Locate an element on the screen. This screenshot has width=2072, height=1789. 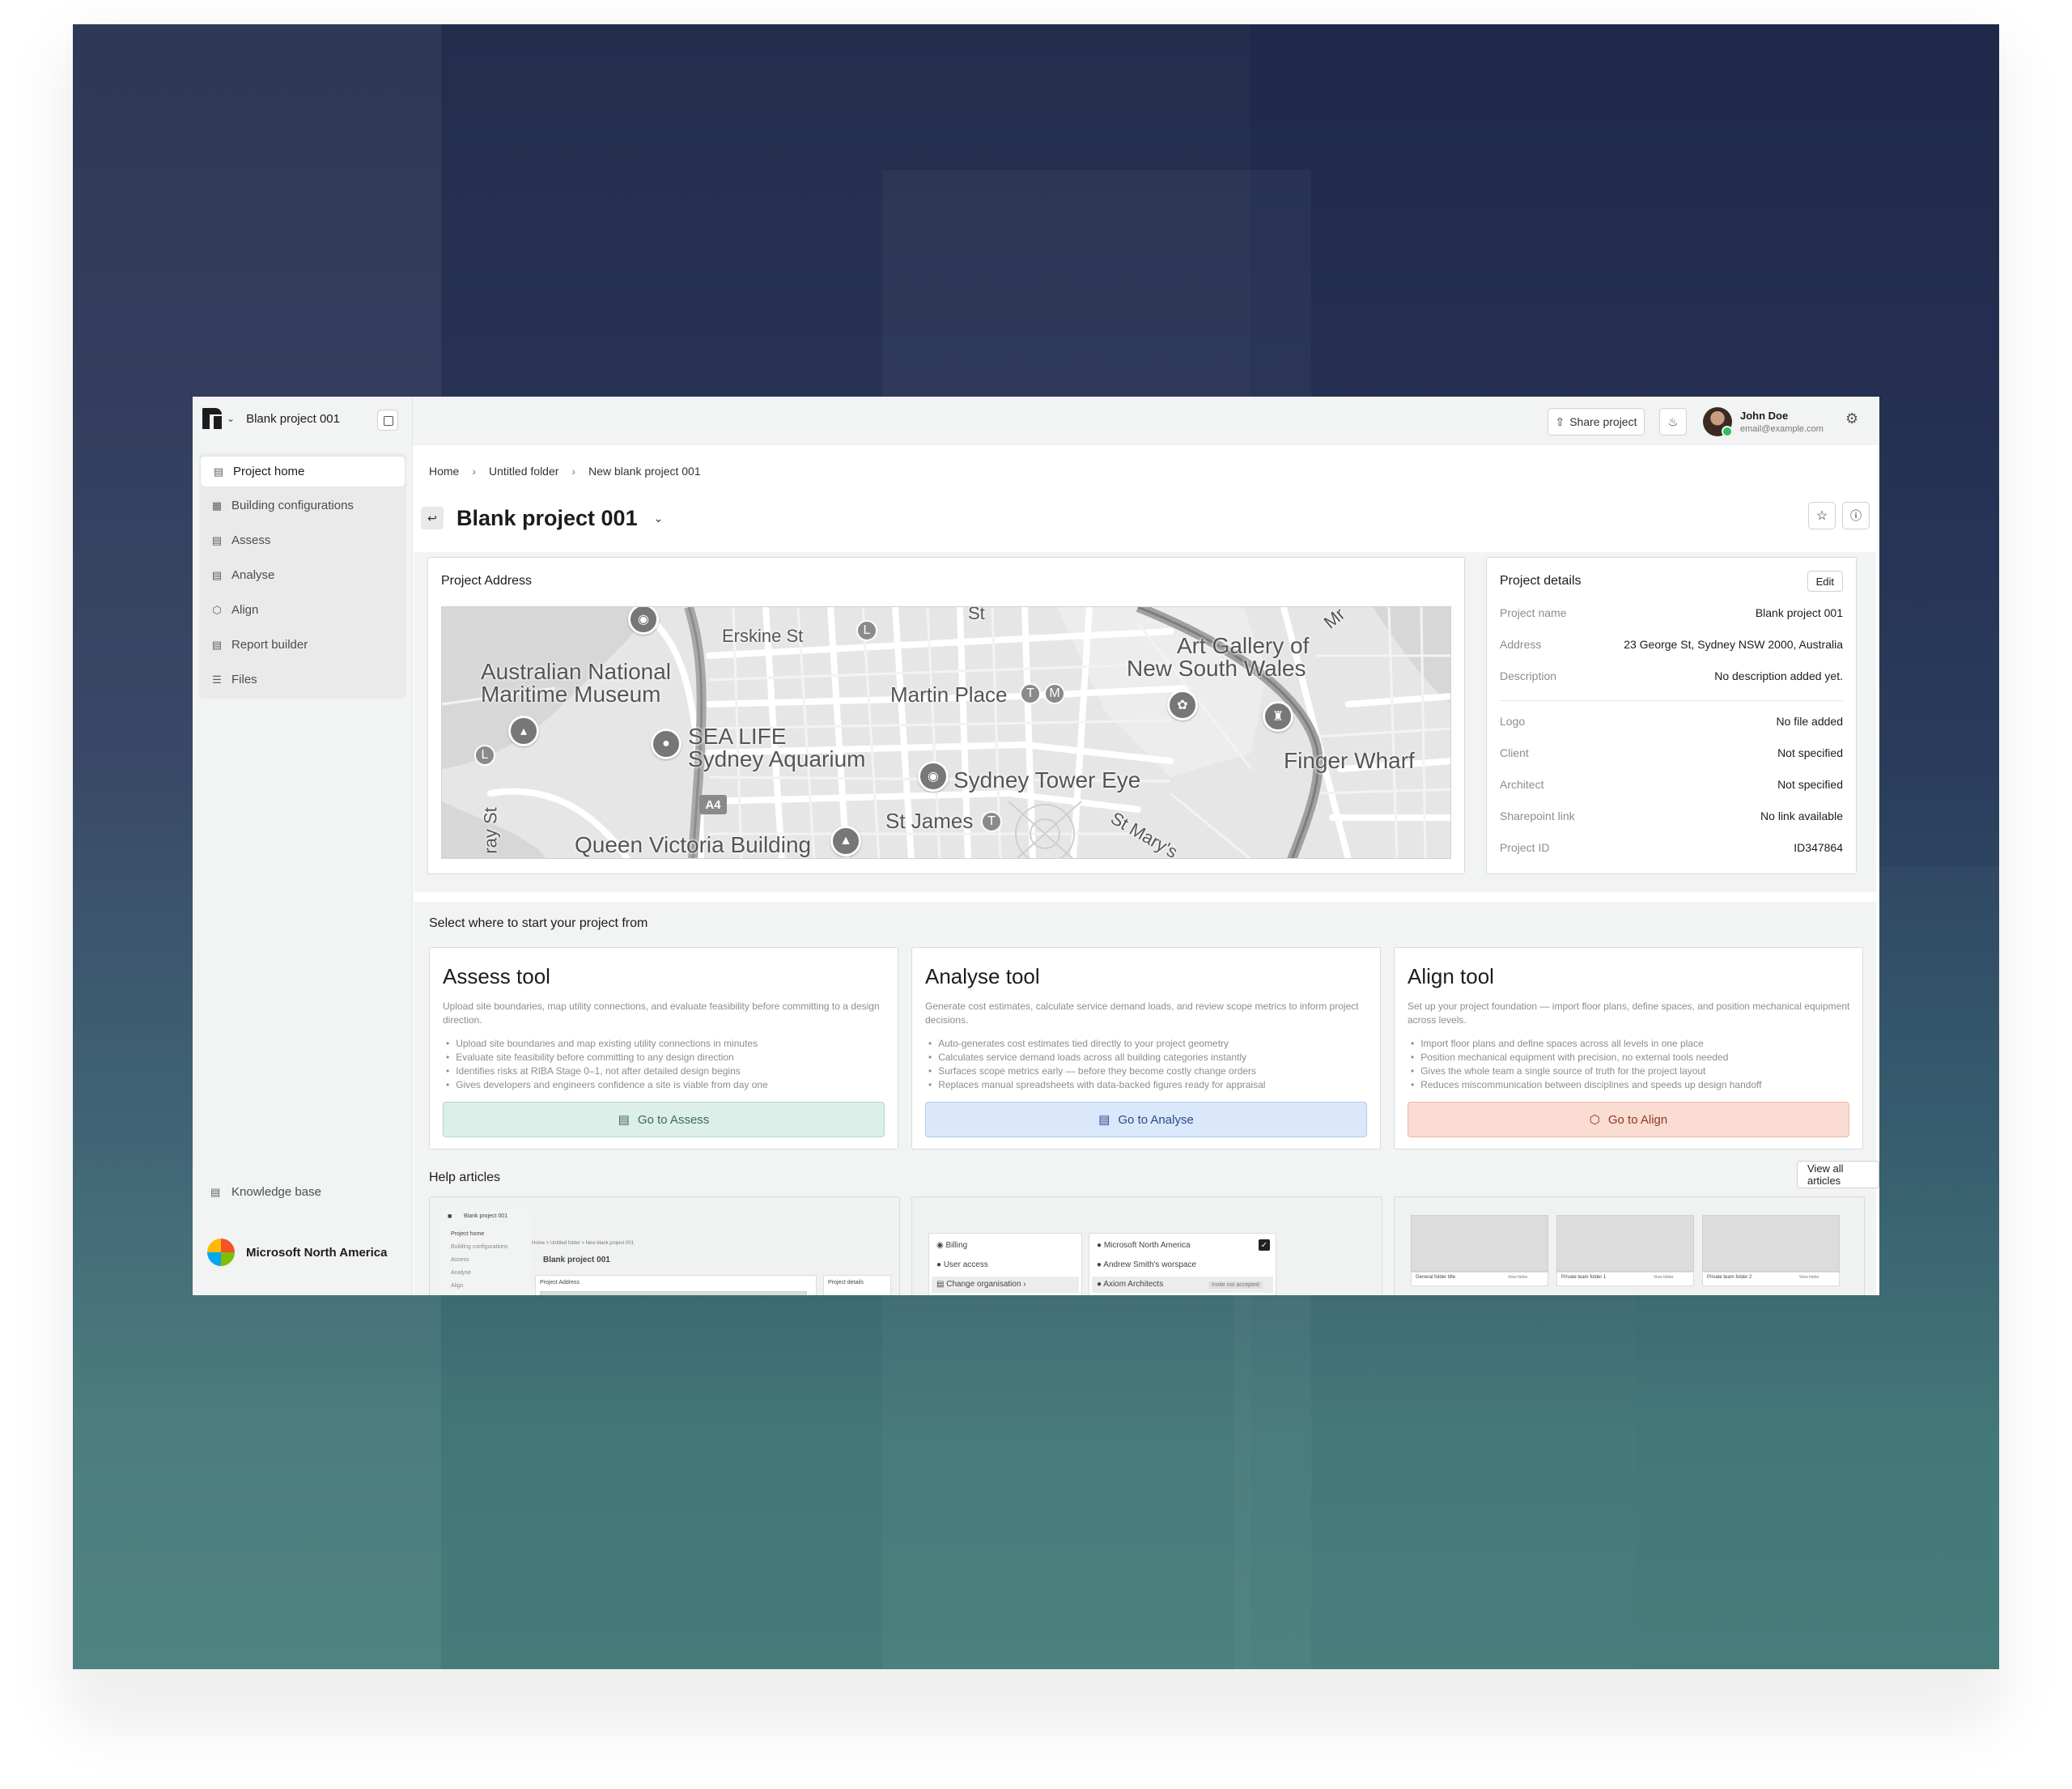
bell-icon: ♨ is located at coordinates (1673, 421).